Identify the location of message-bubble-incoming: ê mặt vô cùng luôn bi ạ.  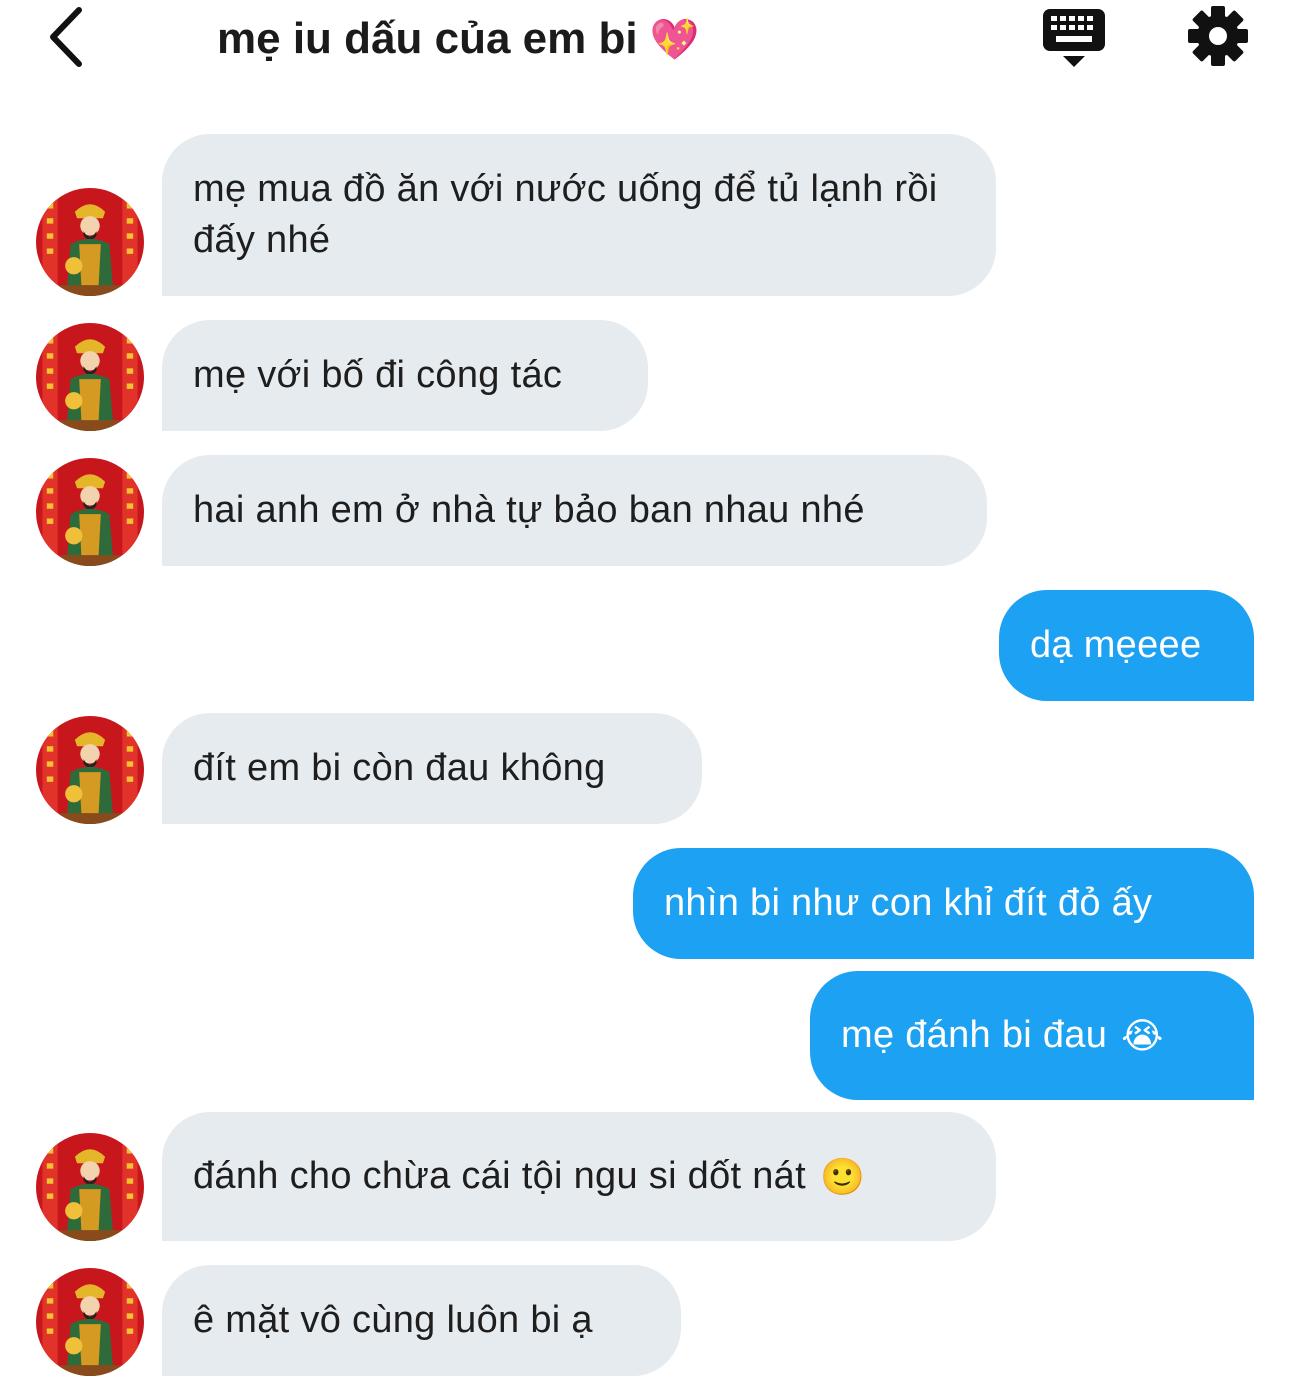
(421, 1320).